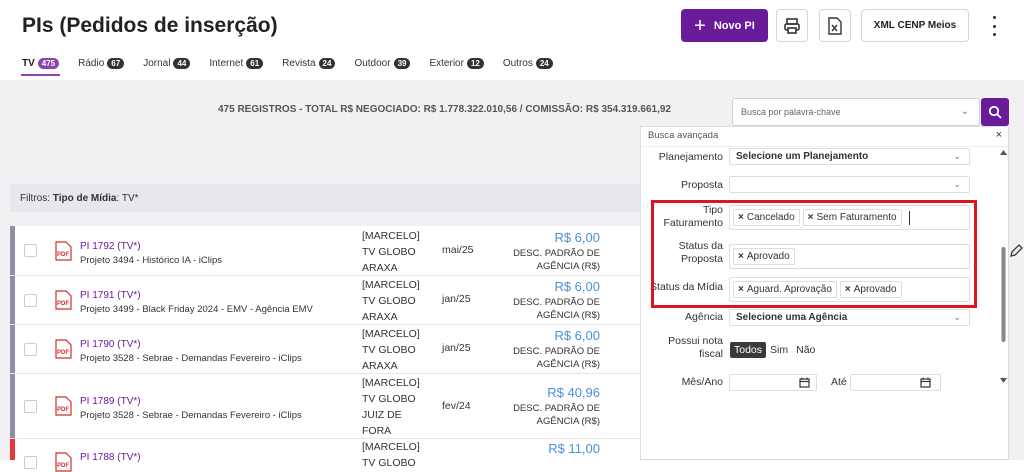  What do you see at coordinates (577, 237) in the screenshot?
I see `value: R$ 6,00` at bounding box center [577, 237].